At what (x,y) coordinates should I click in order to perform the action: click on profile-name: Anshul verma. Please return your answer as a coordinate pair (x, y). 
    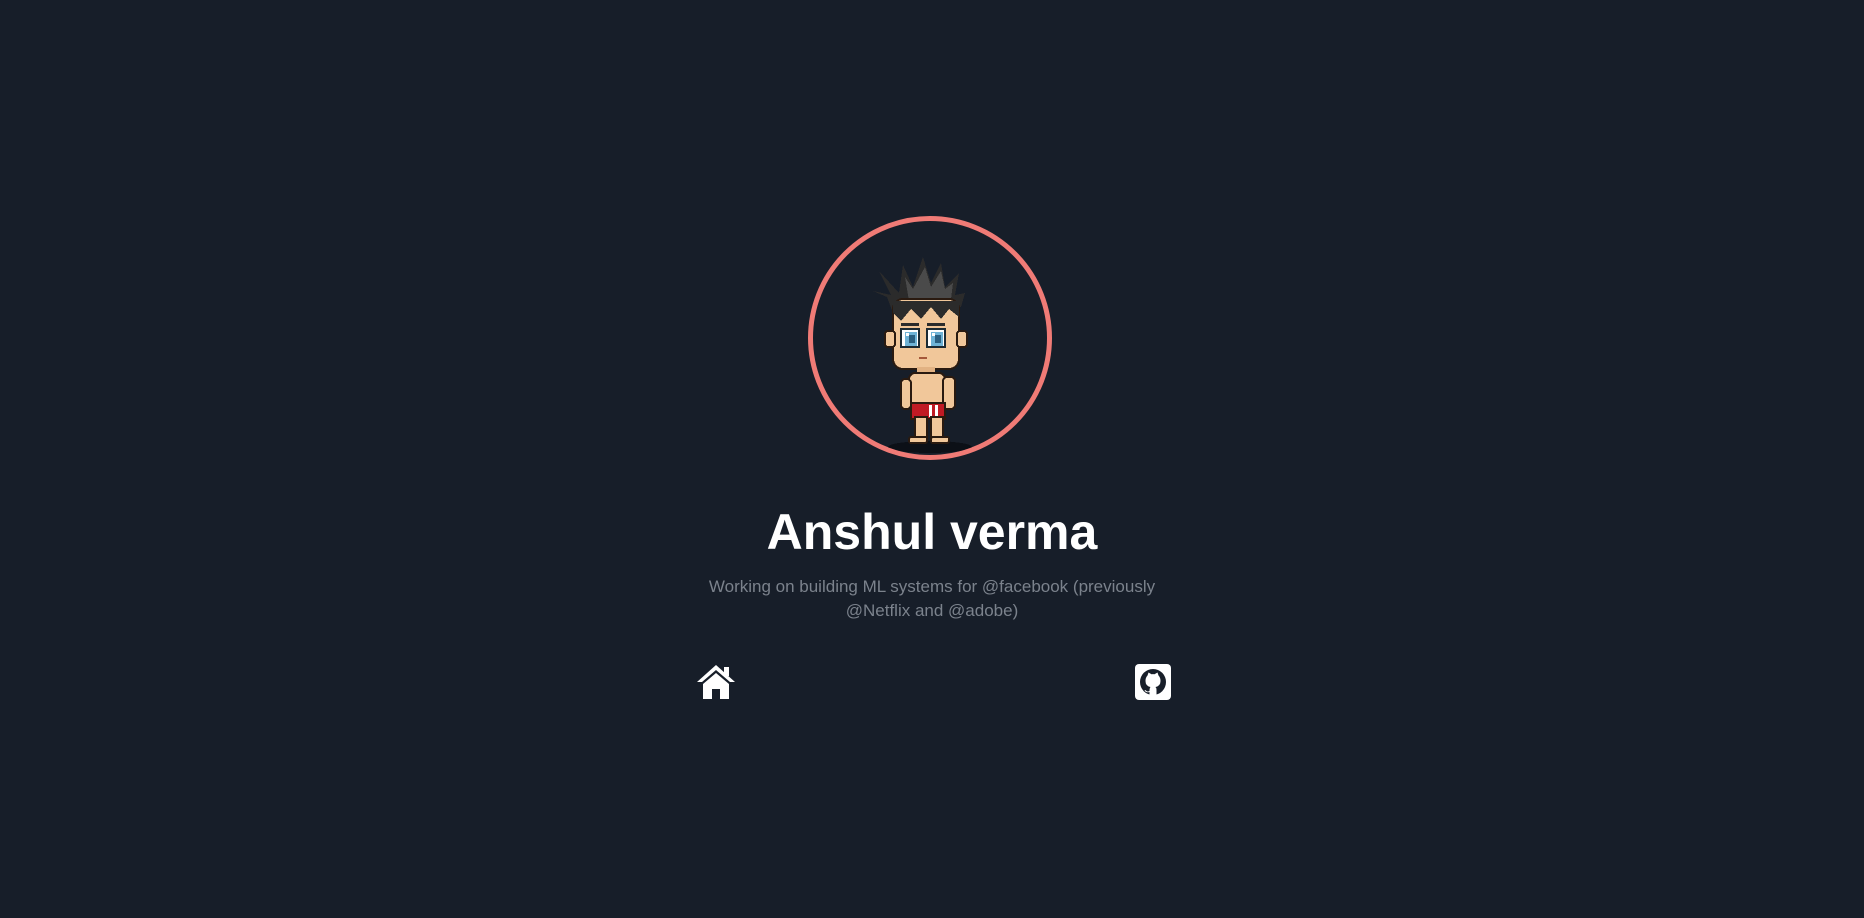
    Looking at the image, I should click on (932, 532).